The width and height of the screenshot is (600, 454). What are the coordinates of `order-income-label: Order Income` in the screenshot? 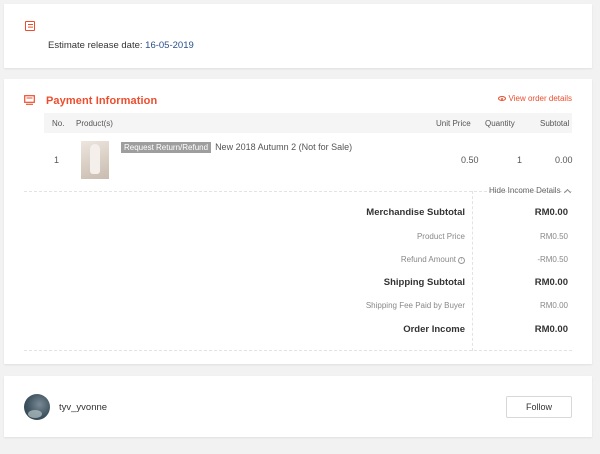 It's located at (434, 329).